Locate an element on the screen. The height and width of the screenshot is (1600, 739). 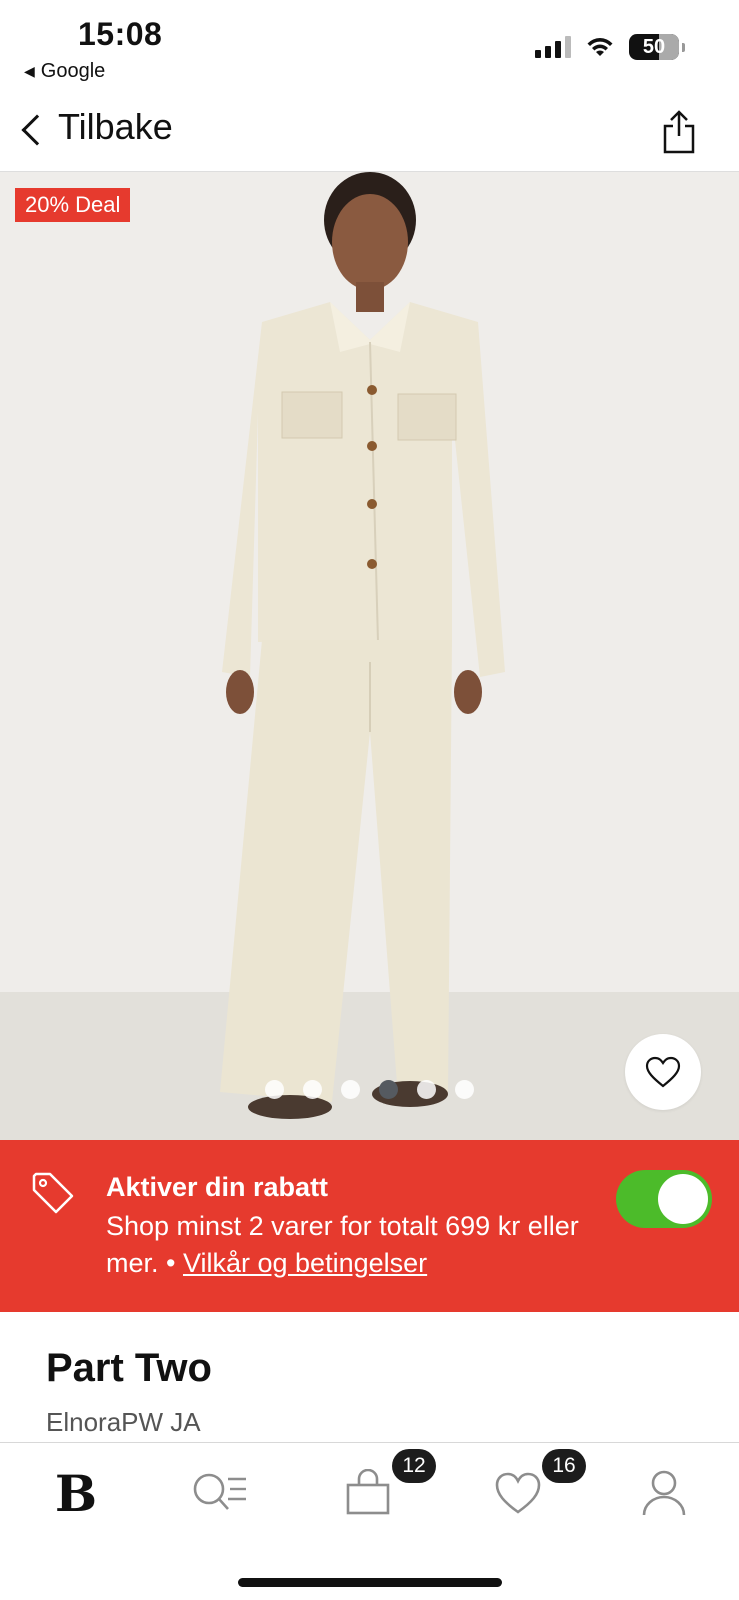
tab-bag: 12 is located at coordinates (387, 1486).